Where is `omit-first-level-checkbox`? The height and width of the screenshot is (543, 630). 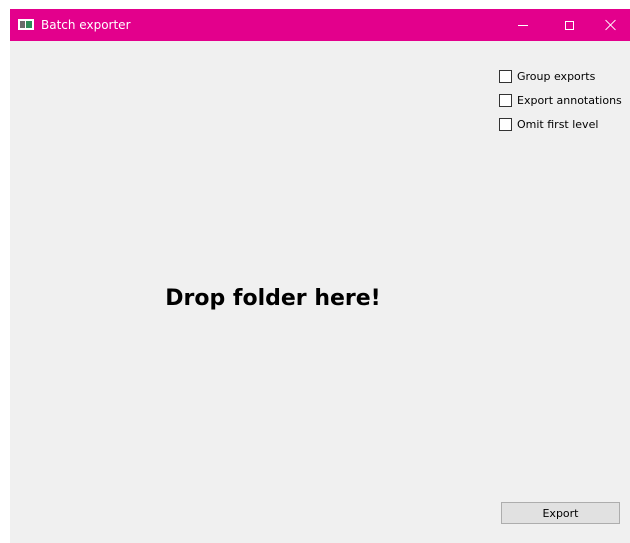
omit-first-level-checkbox is located at coordinates (505, 124).